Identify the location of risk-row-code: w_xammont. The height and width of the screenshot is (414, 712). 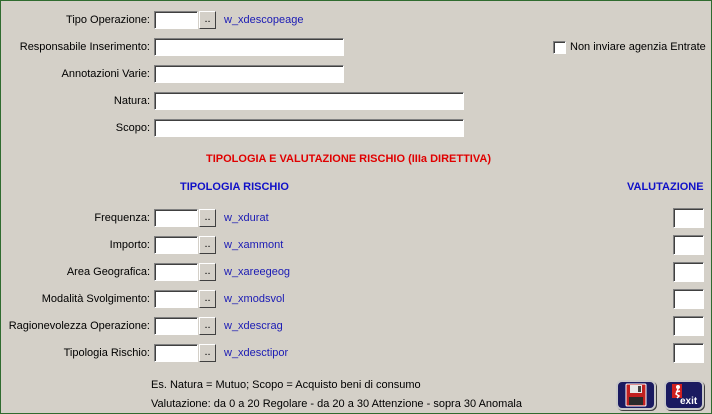
(254, 245).